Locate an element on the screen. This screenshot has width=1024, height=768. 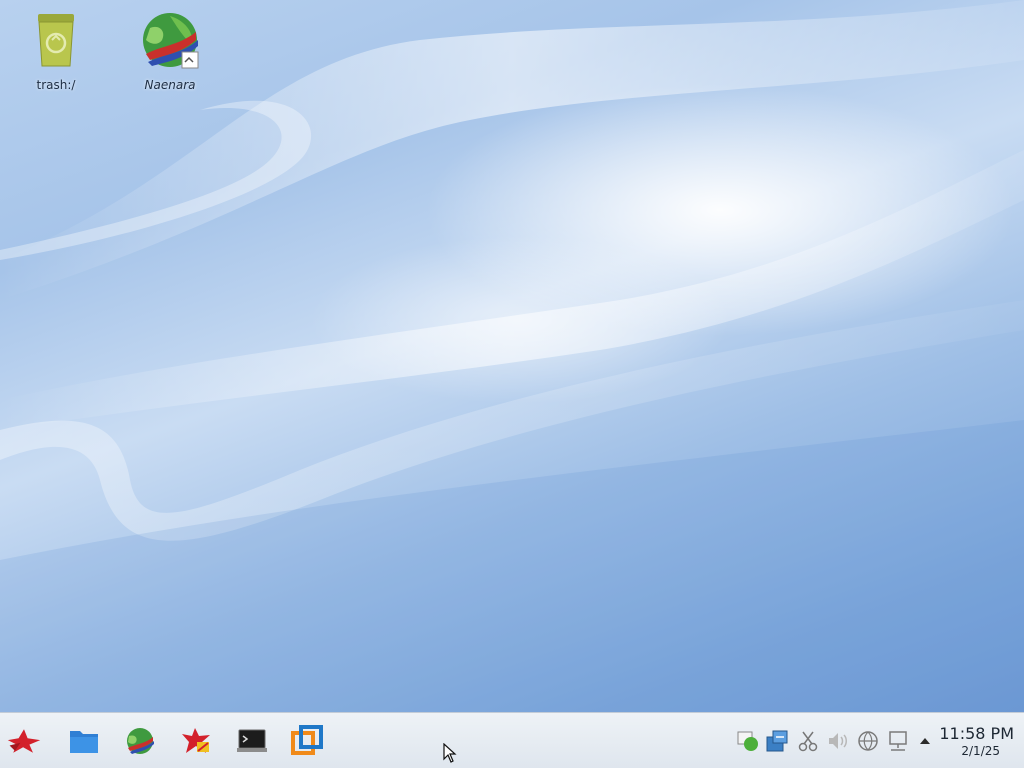
tray-expand-arrow-icon is located at coordinates (925, 741).